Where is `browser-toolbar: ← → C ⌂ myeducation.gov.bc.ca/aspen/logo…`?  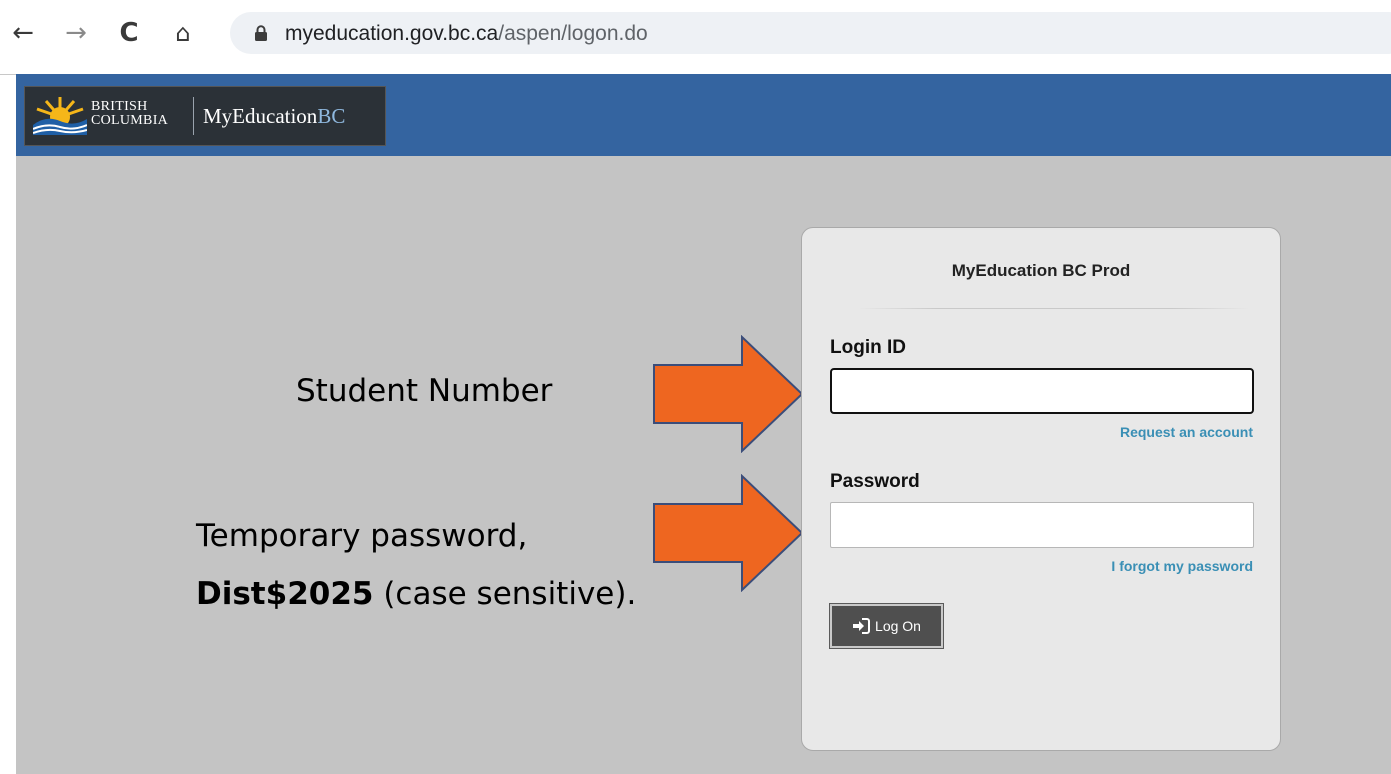 browser-toolbar: ← → C ⌂ myeducation.gov.bc.ca/aspen/logo… is located at coordinates (695, 37).